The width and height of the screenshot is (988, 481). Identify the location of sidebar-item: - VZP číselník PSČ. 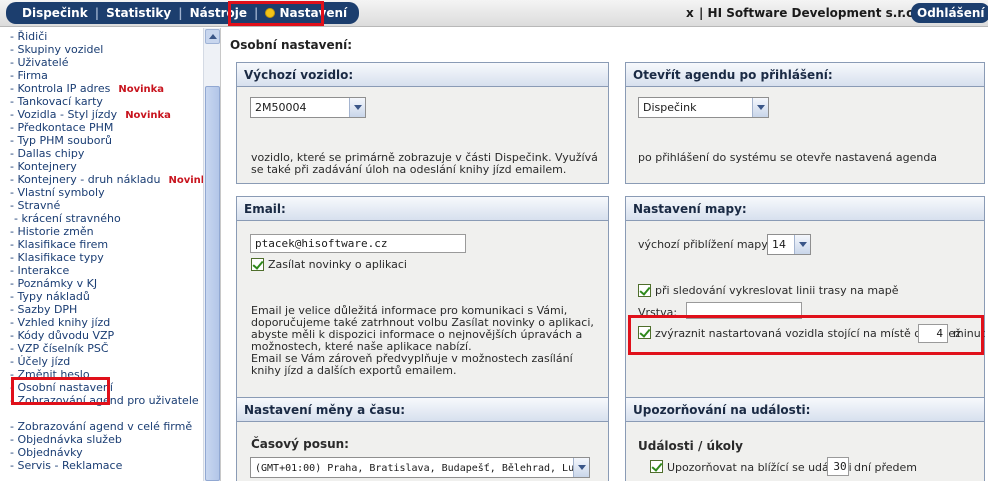
(105, 348).